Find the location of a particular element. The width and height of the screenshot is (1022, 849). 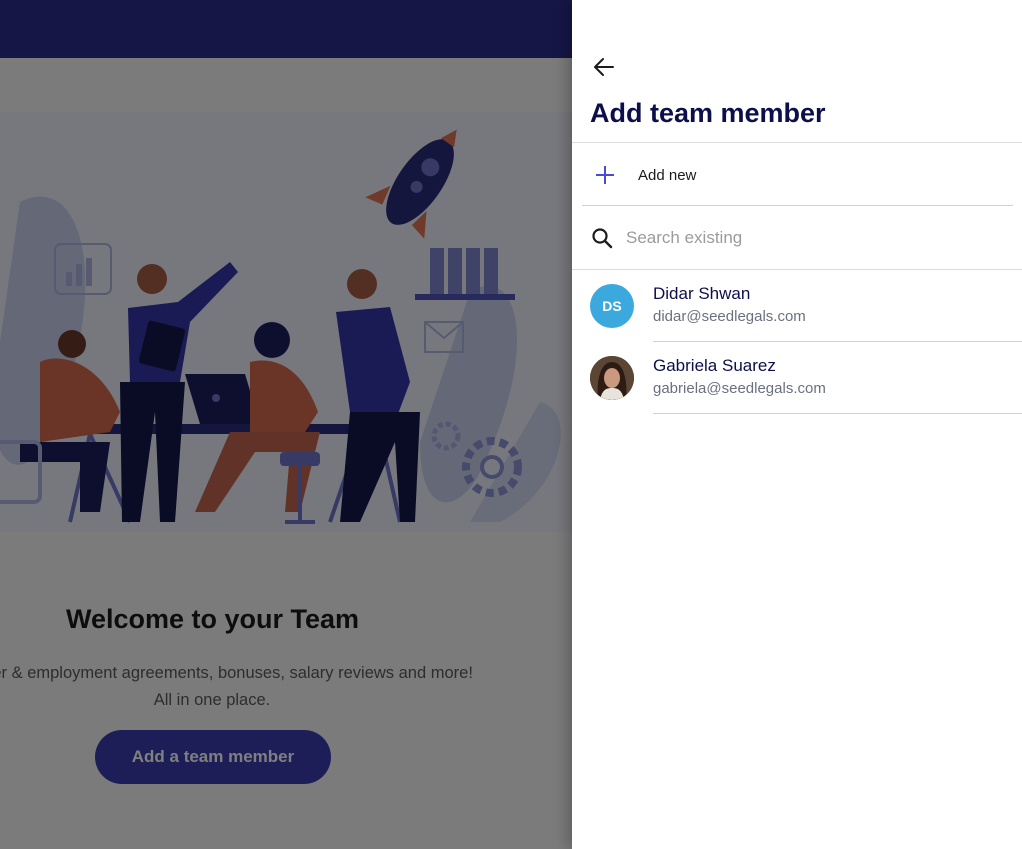

search-icon is located at coordinates (602, 238).